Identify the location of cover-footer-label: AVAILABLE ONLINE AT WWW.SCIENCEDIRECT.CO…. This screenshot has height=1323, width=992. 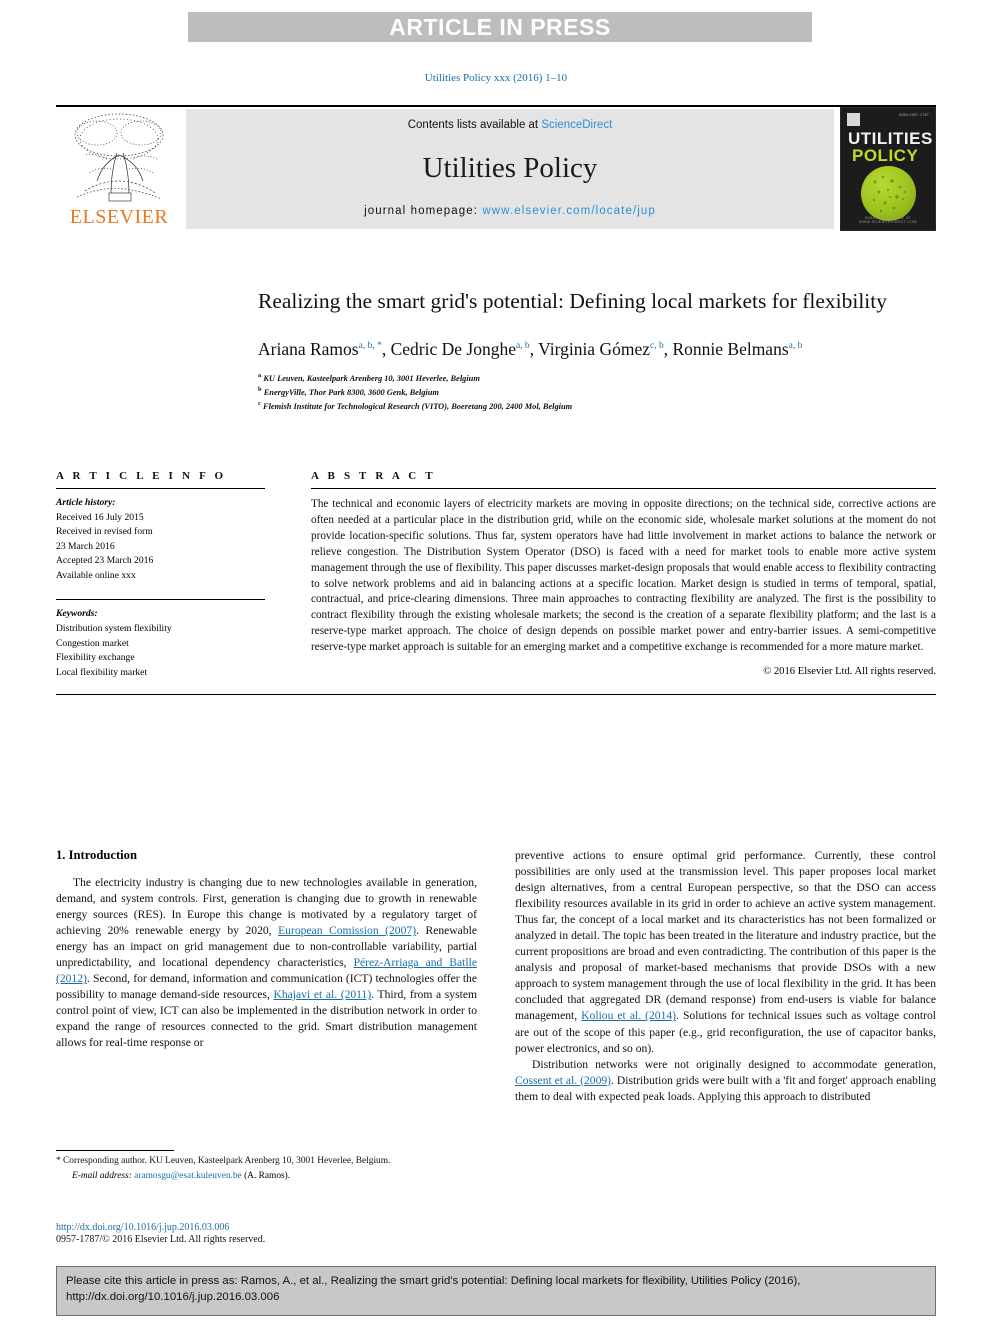
(888, 220).